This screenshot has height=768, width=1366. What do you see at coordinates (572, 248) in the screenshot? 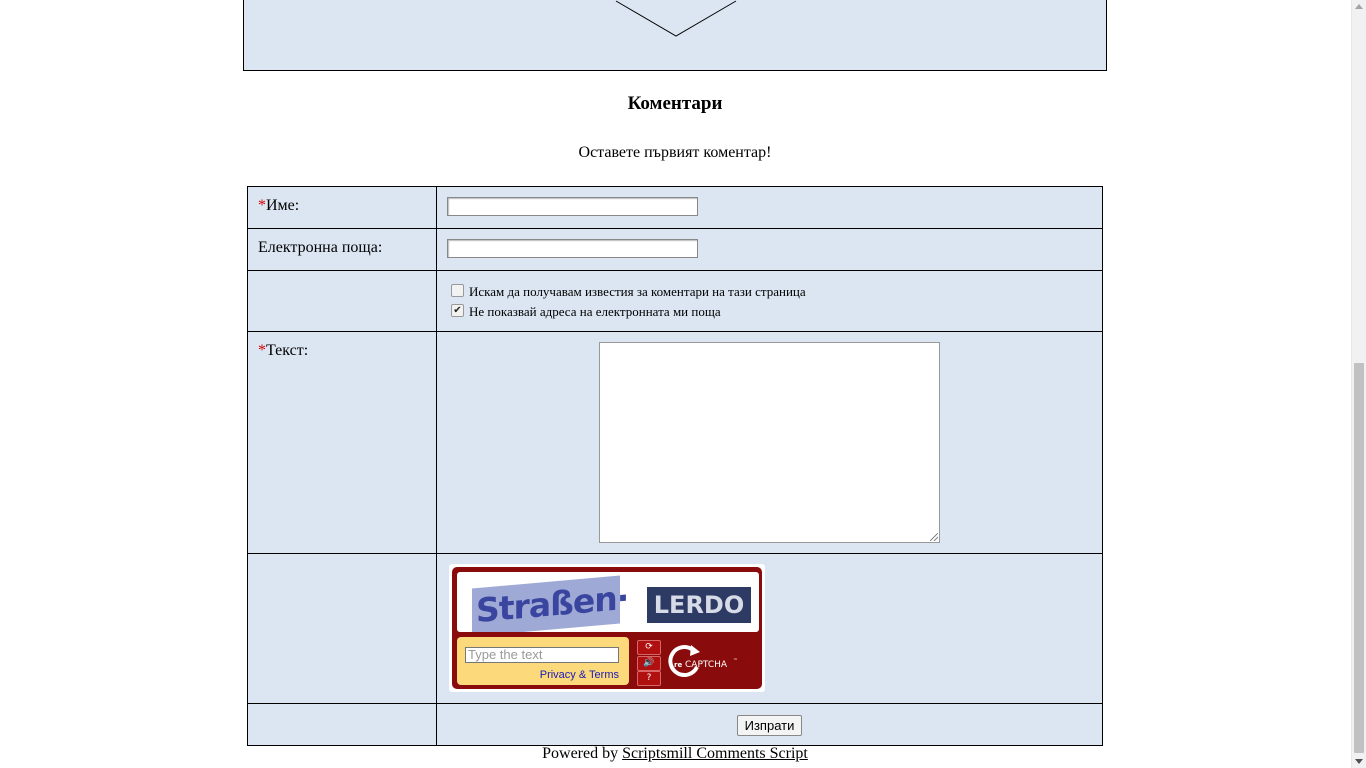
I see `email-input` at bounding box center [572, 248].